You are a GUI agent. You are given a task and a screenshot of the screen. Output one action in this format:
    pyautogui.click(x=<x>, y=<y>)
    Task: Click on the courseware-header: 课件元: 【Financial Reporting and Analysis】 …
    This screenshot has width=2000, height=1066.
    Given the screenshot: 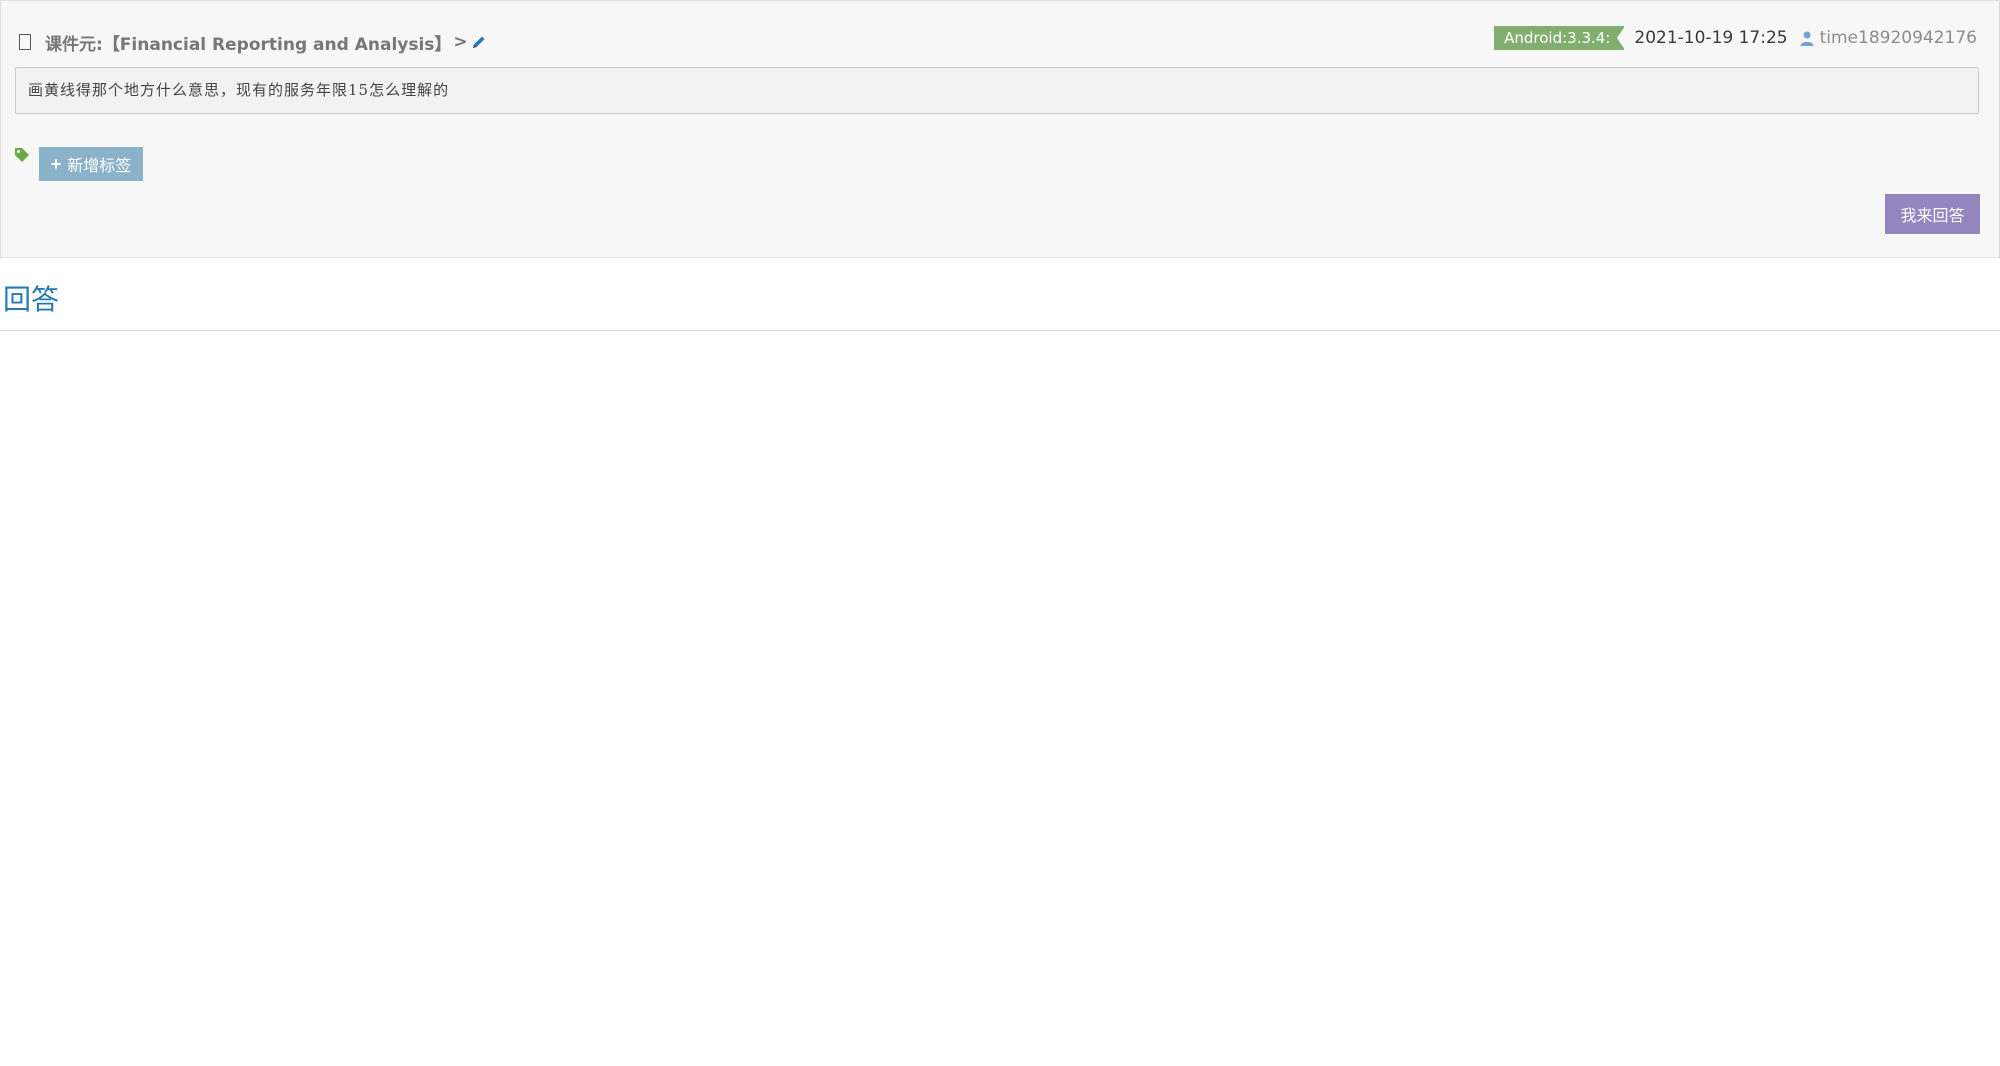 What is the action you would take?
    pyautogui.click(x=253, y=42)
    